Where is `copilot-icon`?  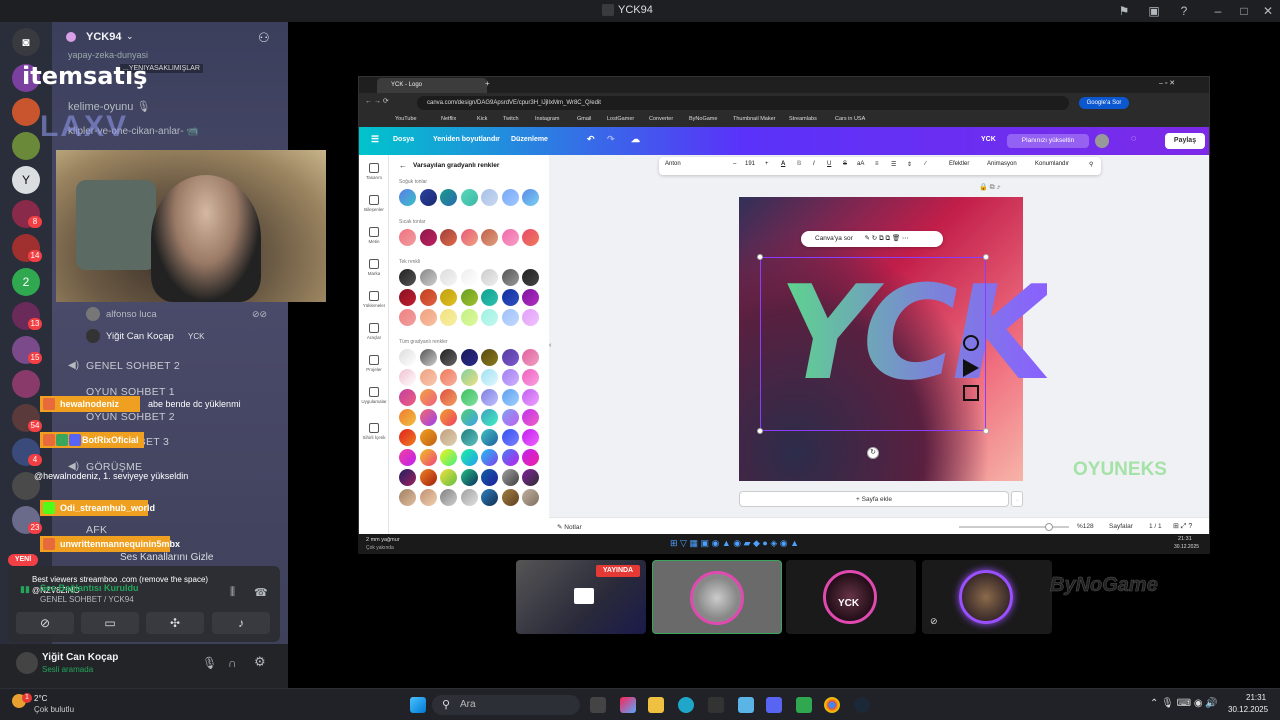
copilot-icon is located at coordinates (628, 705).